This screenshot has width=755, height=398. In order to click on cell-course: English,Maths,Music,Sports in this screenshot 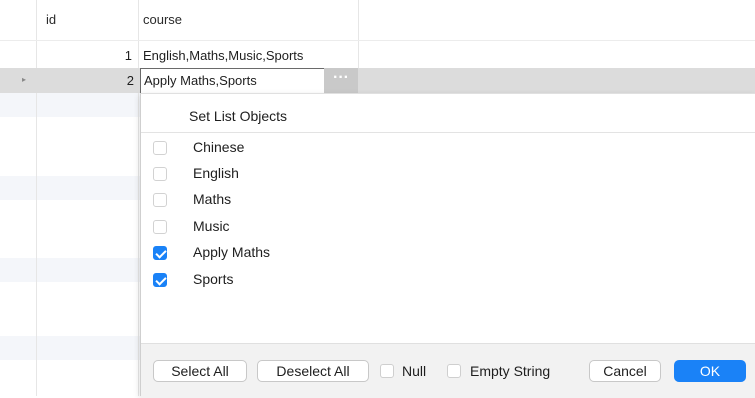, I will do `click(223, 56)`.